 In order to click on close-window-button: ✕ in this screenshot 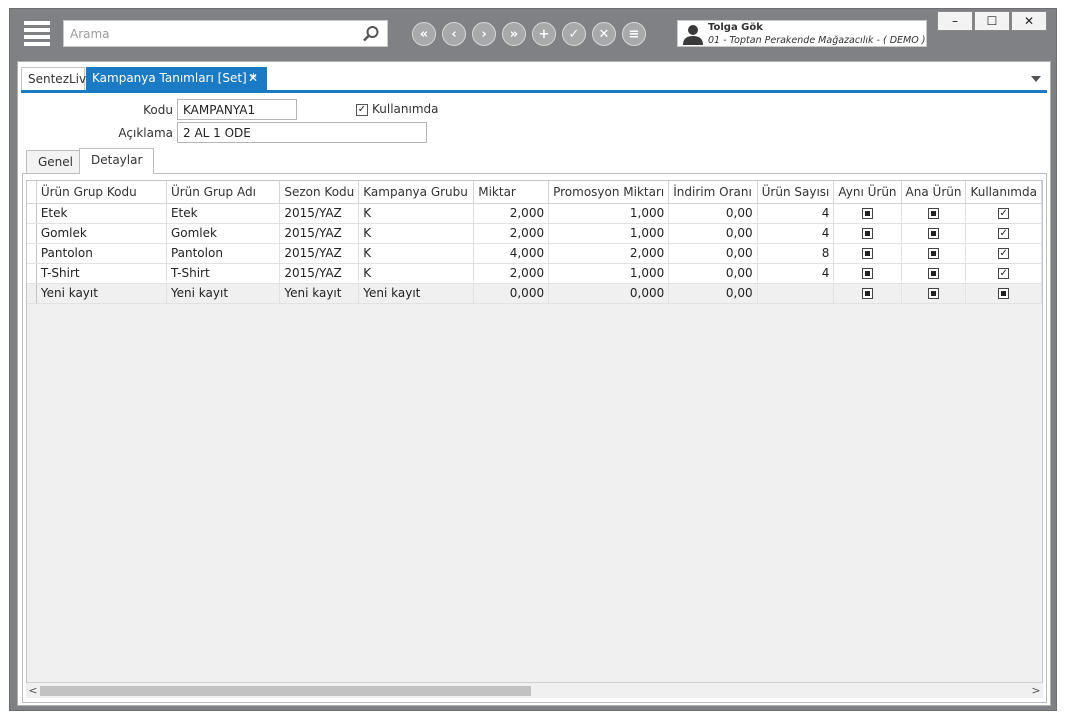, I will do `click(1029, 21)`.